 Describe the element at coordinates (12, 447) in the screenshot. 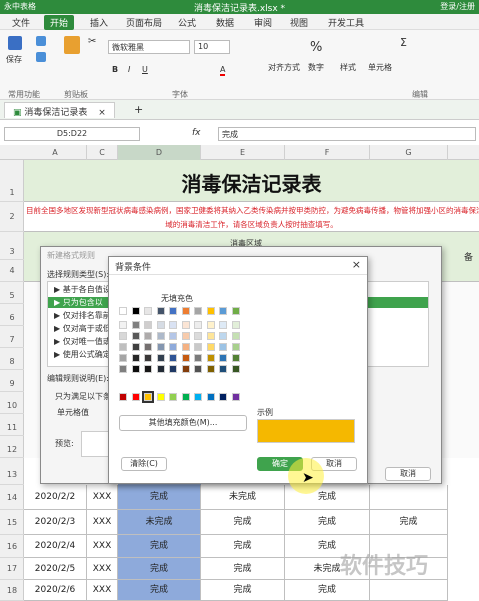

I see `row-header: 12` at that location.